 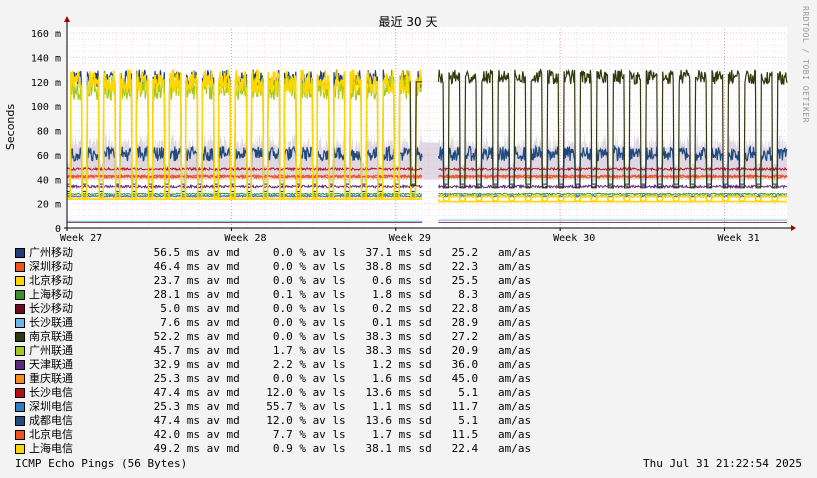 What do you see at coordinates (722, 463) in the screenshot?
I see `footer-timestamp: Thu Jul 31 21:22:54 2025` at bounding box center [722, 463].